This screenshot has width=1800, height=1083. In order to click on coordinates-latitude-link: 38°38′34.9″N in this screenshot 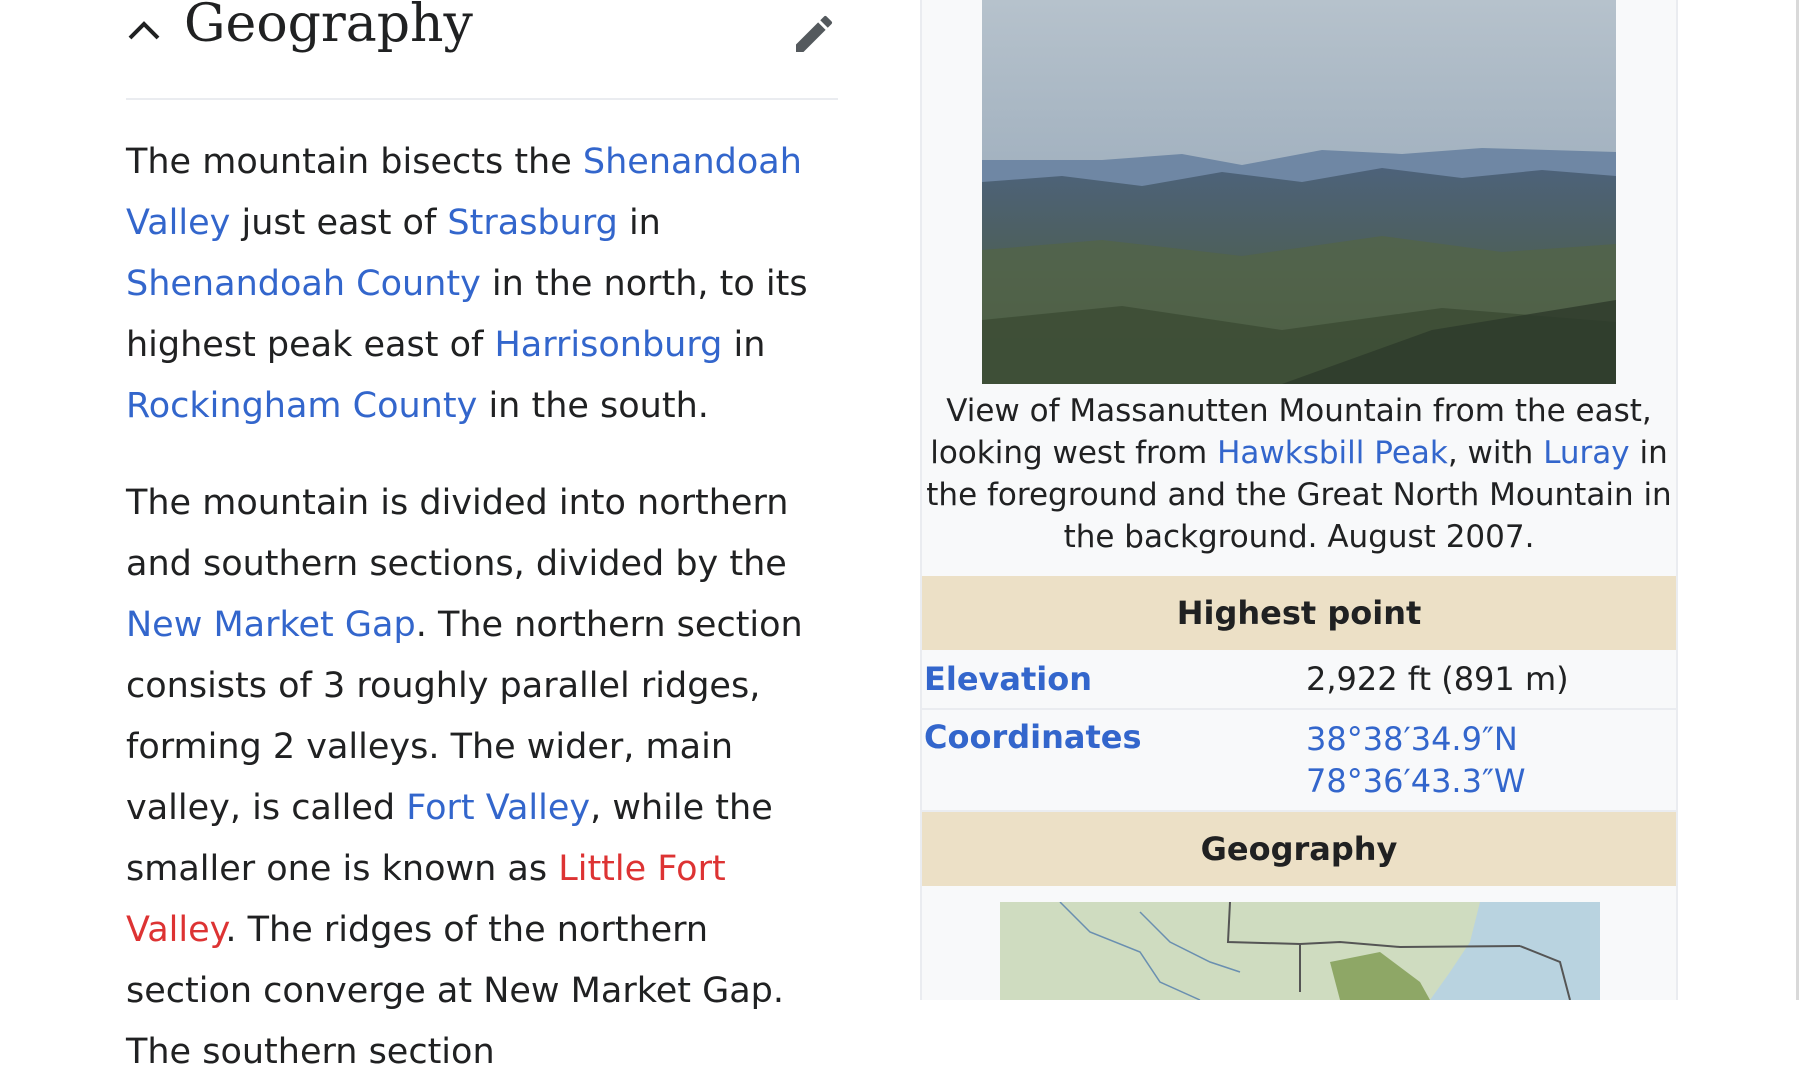, I will do `click(1412, 739)`.